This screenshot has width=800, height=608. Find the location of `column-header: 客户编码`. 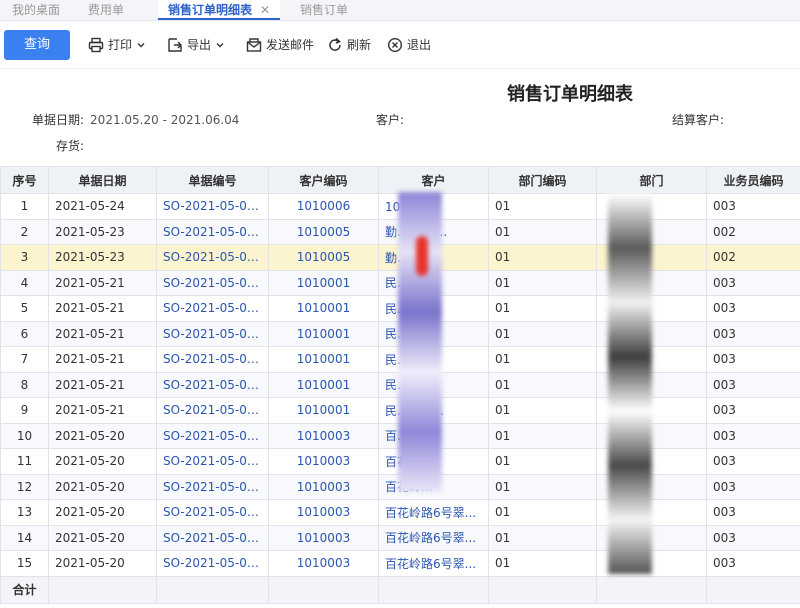

column-header: 客户编码 is located at coordinates (323, 180).